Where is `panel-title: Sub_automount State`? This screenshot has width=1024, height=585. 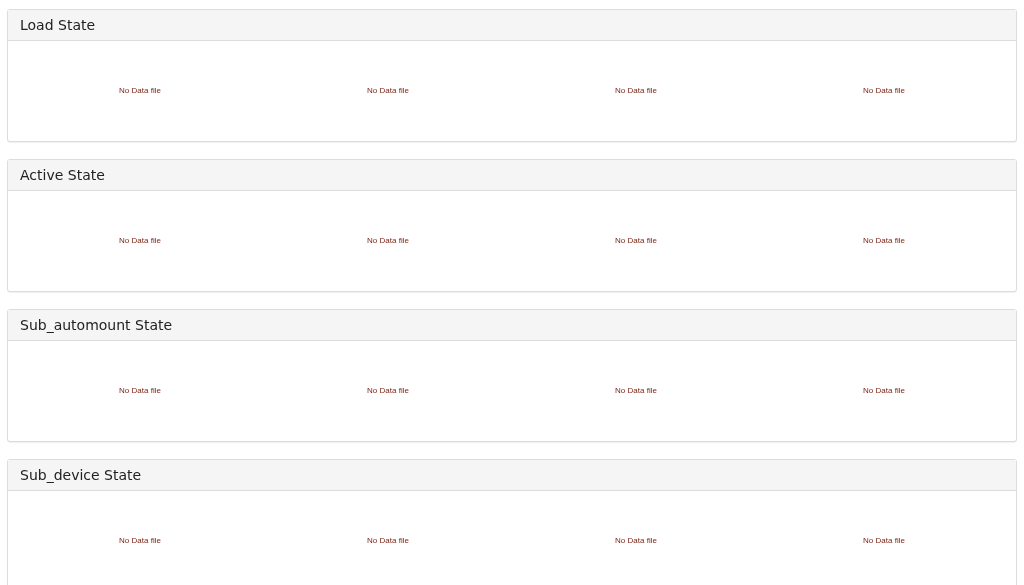 panel-title: Sub_automount State is located at coordinates (96, 325).